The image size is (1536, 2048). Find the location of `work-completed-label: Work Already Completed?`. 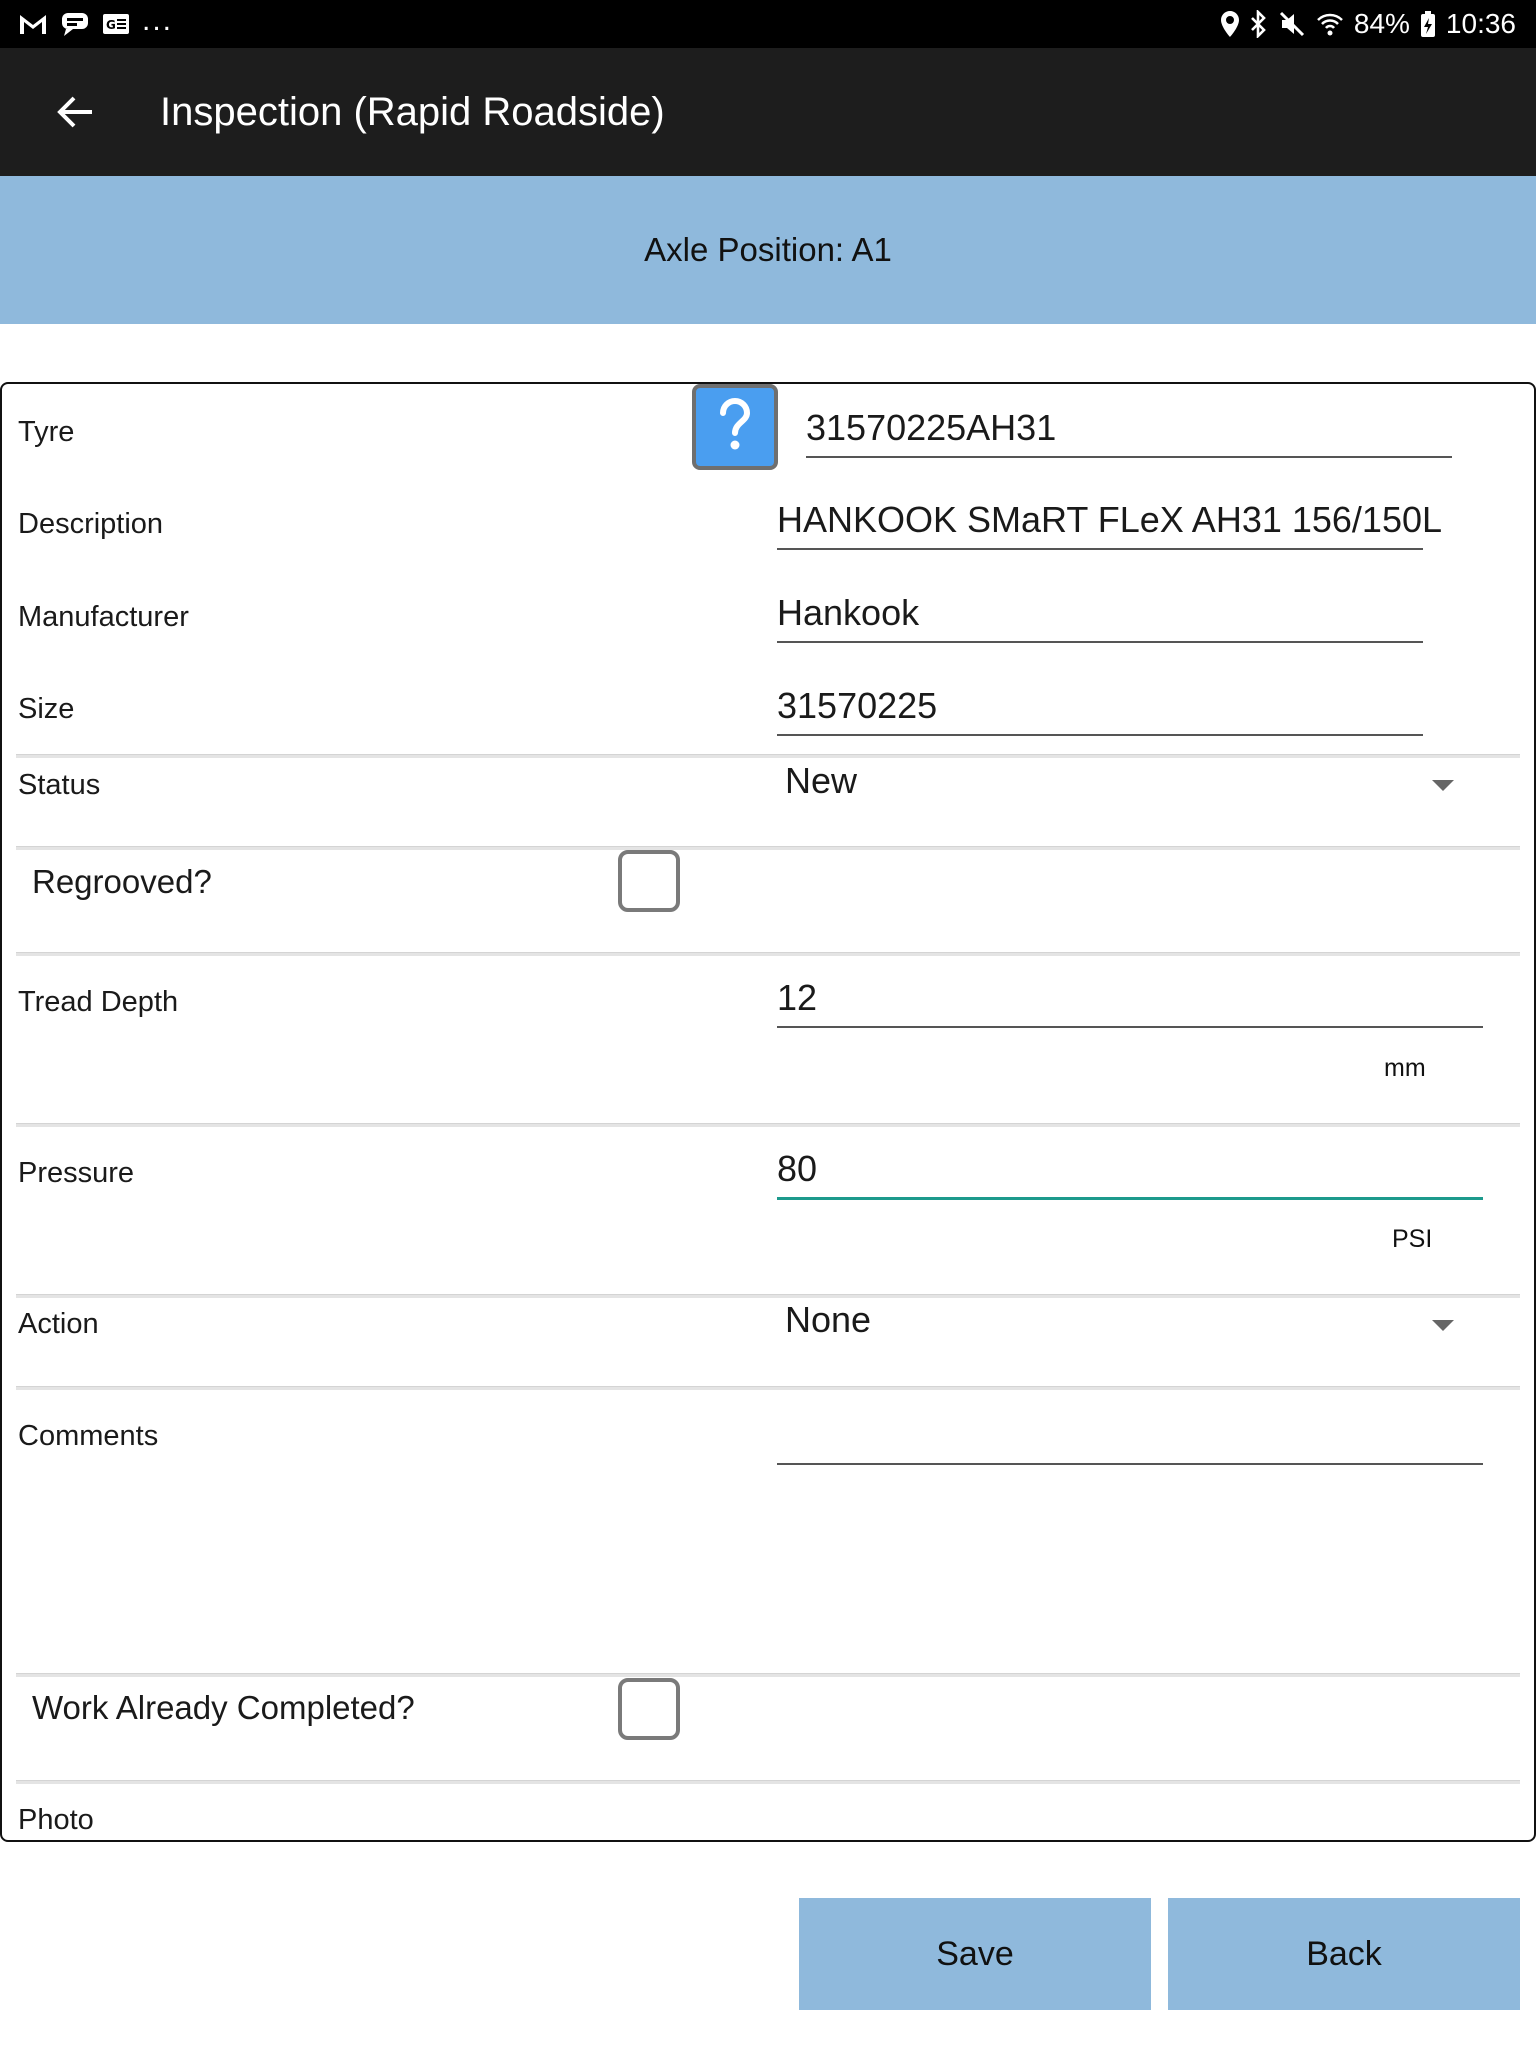

work-completed-label: Work Already Completed? is located at coordinates (223, 1707).